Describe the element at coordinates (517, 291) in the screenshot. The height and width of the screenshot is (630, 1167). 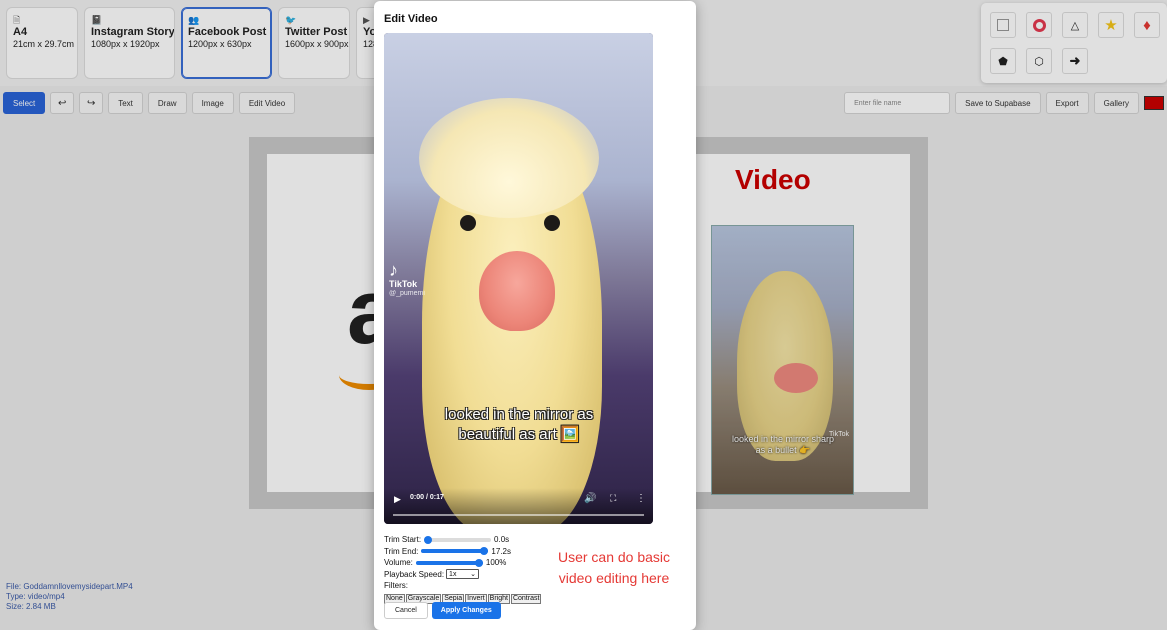
I see `duck-beak-shape` at that location.